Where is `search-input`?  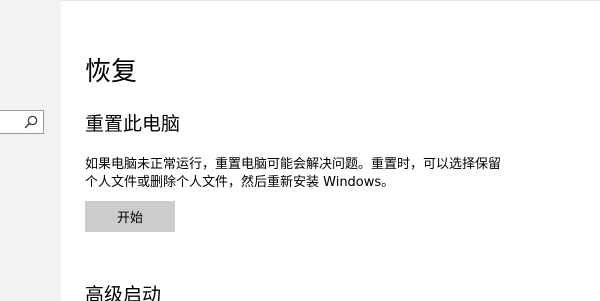 search-input is located at coordinates (22, 122).